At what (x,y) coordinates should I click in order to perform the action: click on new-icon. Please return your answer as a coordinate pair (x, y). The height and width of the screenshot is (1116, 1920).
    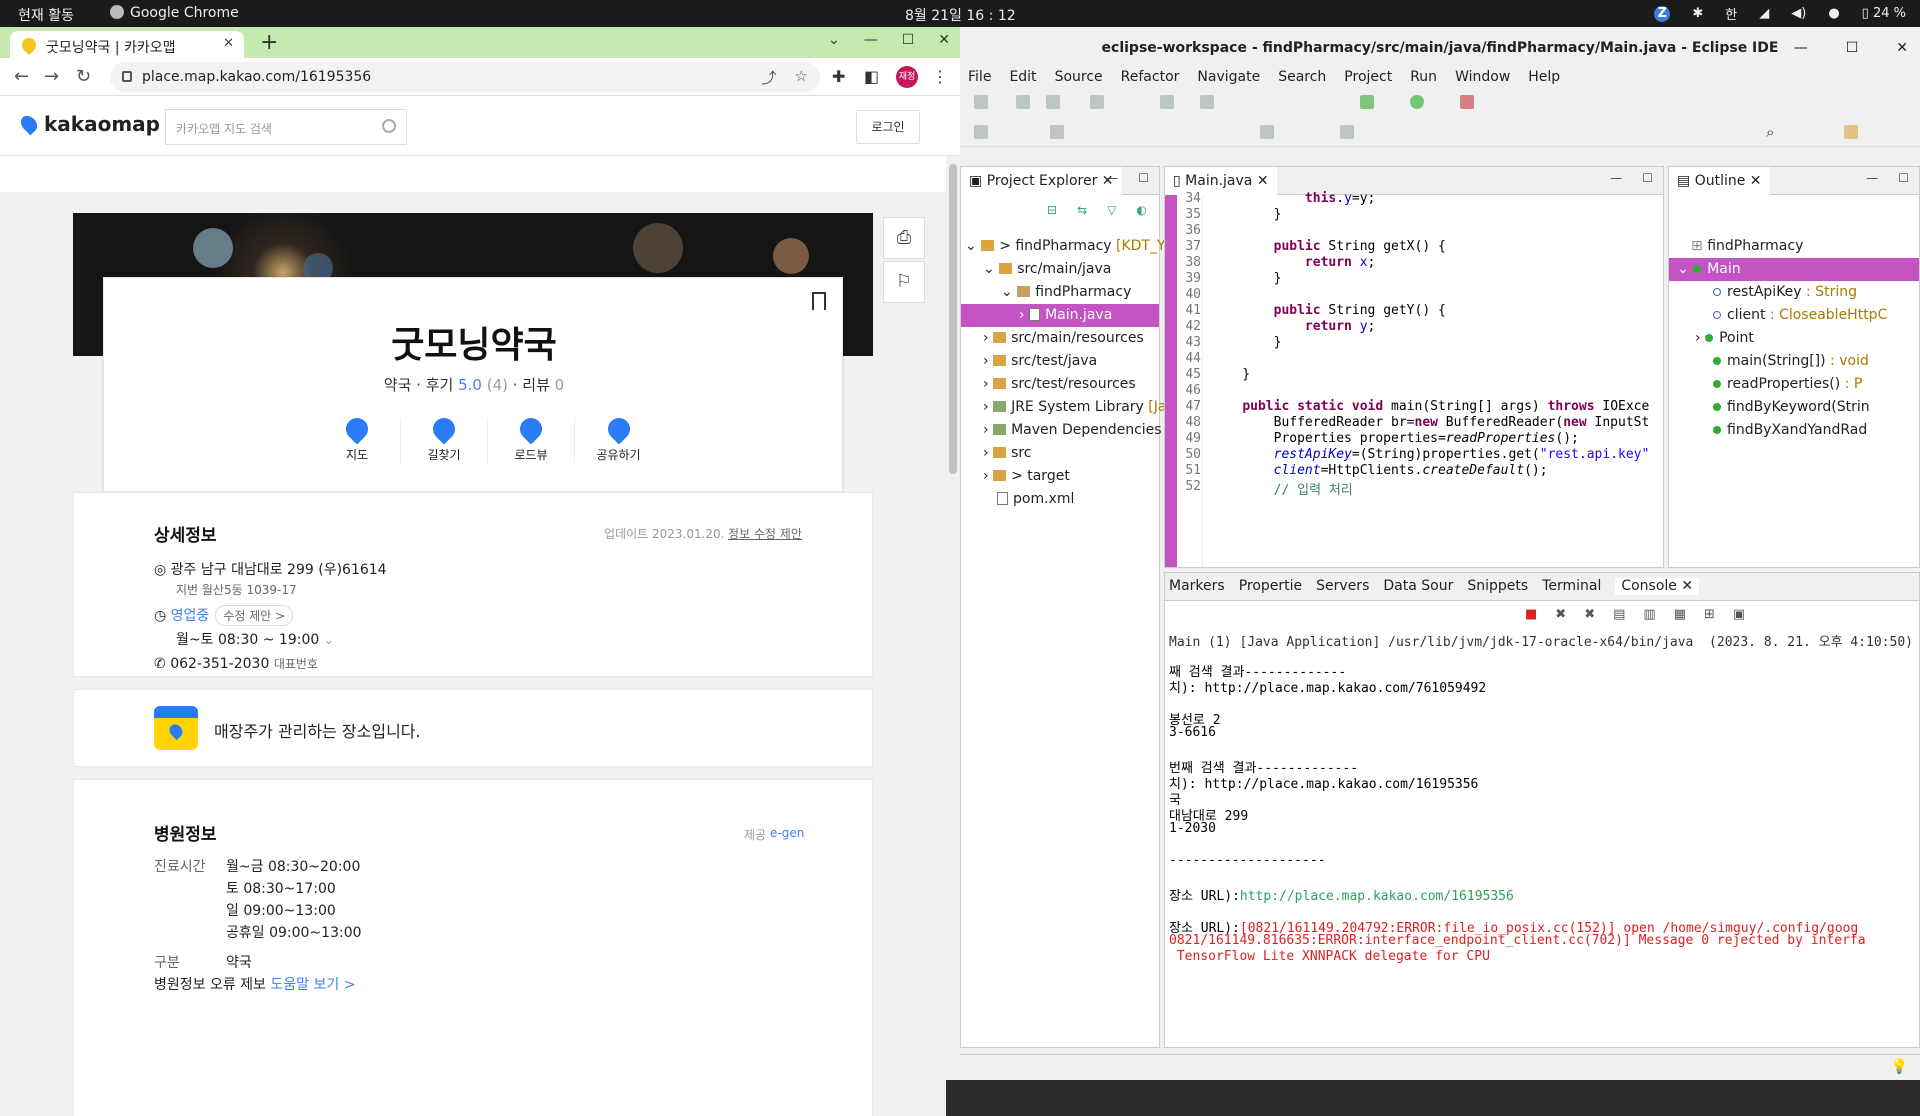
    Looking at the image, I should click on (981, 102).